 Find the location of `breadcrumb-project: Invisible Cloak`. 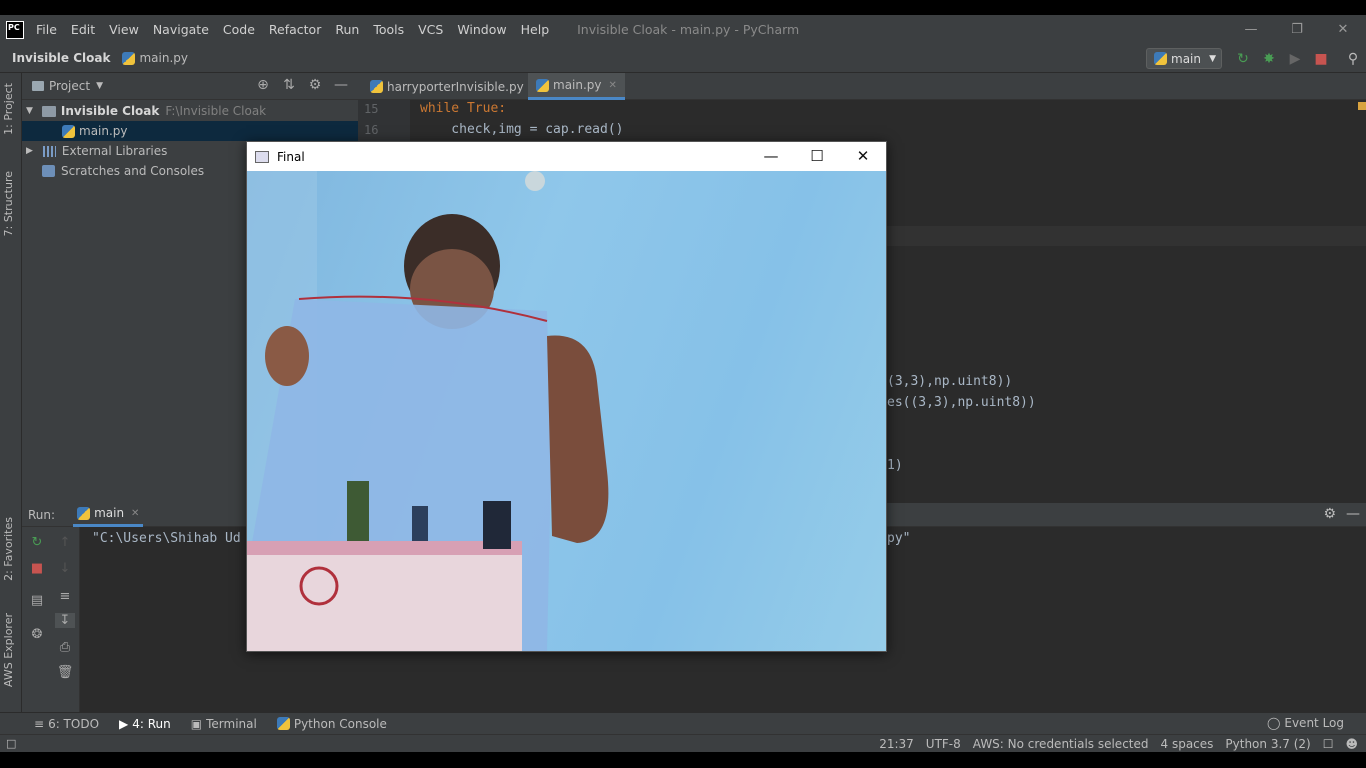

breadcrumb-project: Invisible Cloak is located at coordinates (61, 58).